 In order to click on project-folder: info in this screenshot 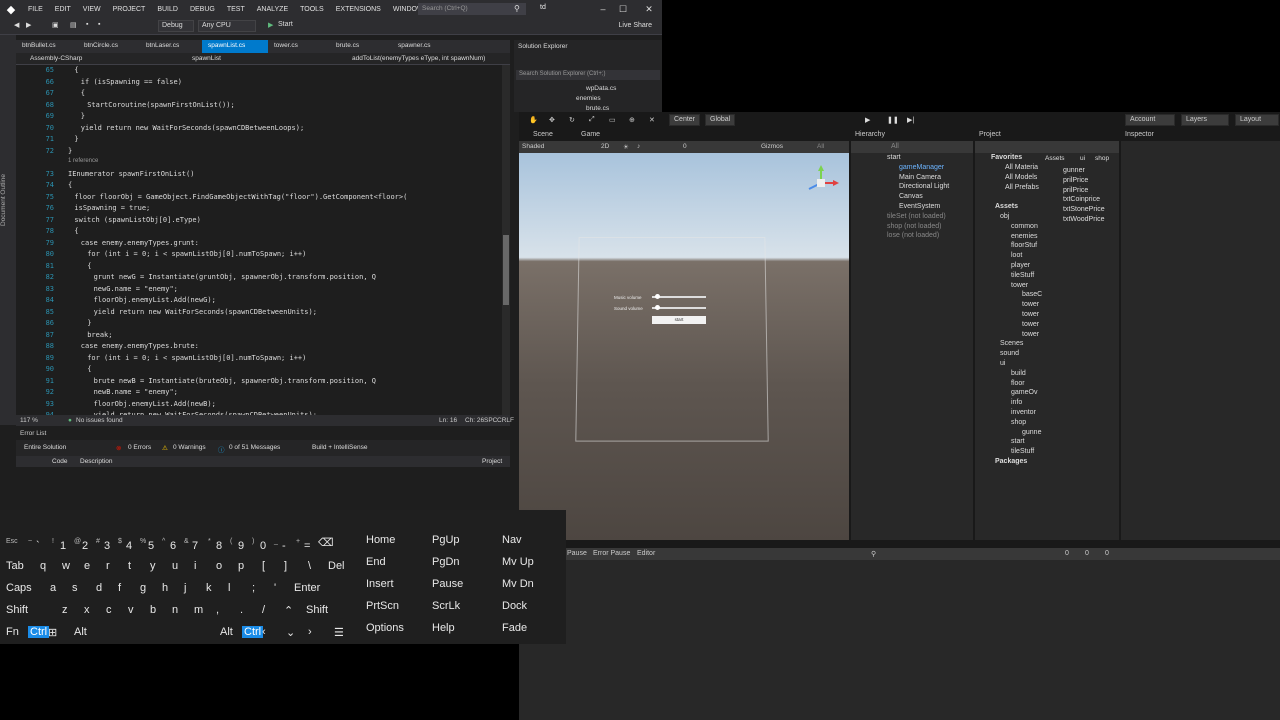, I will do `click(1016, 402)`.